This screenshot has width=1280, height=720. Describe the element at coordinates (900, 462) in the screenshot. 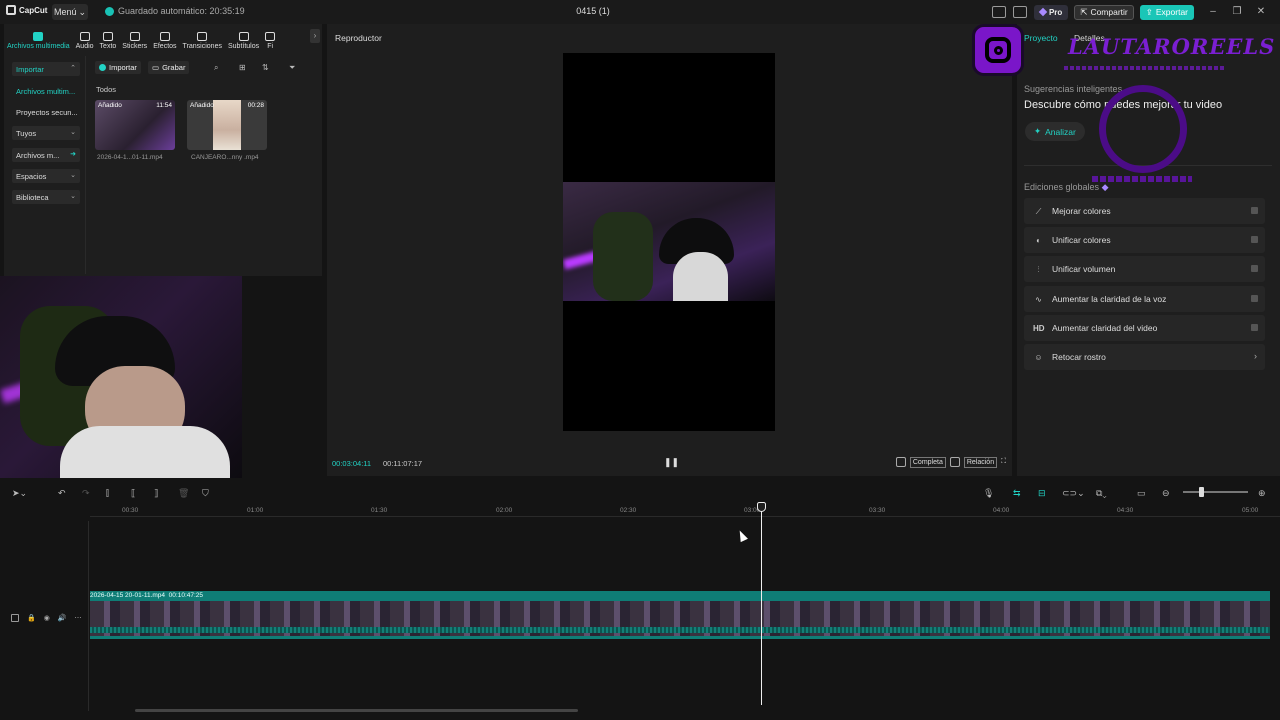

I see `crop-icon` at that location.